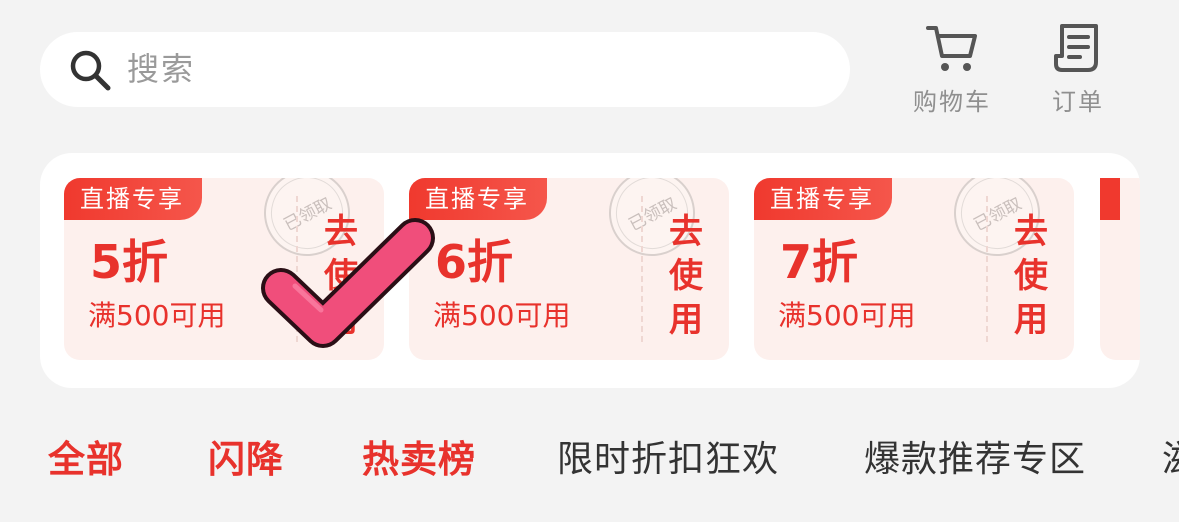 Image resolution: width=1179 pixels, height=522 pixels. I want to click on coupon-discount: 7折, so click(819, 262).